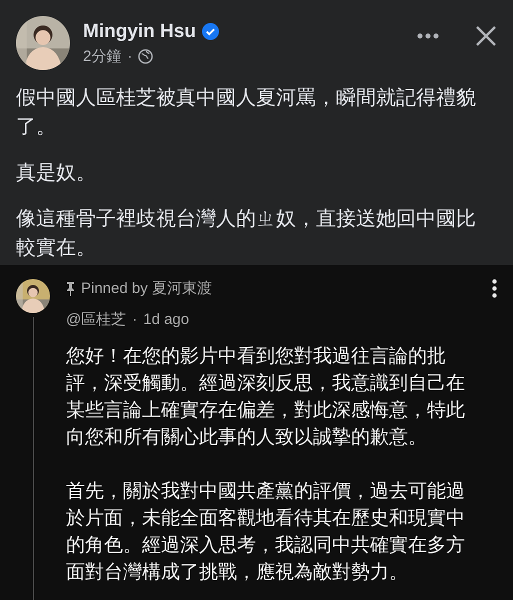 The width and height of the screenshot is (513, 600). I want to click on more-icon, so click(428, 36).